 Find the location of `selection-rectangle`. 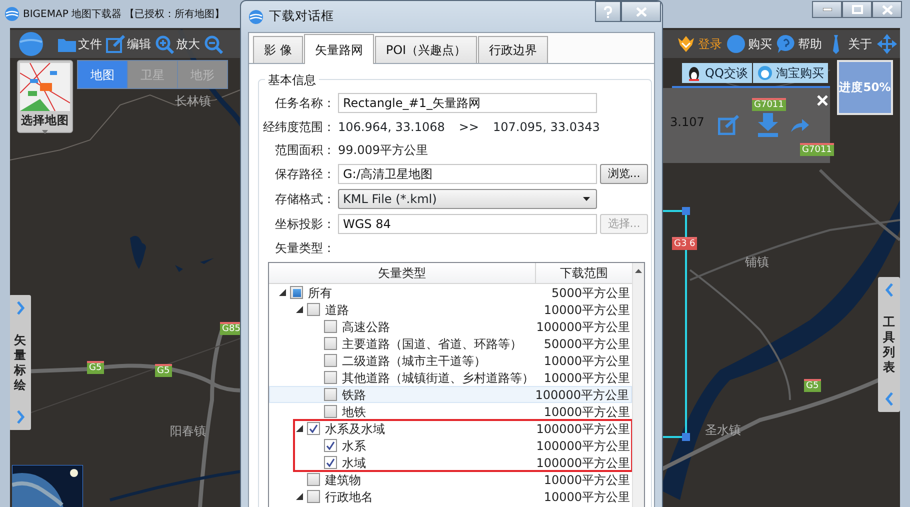

selection-rectangle is located at coordinates (675, 324).